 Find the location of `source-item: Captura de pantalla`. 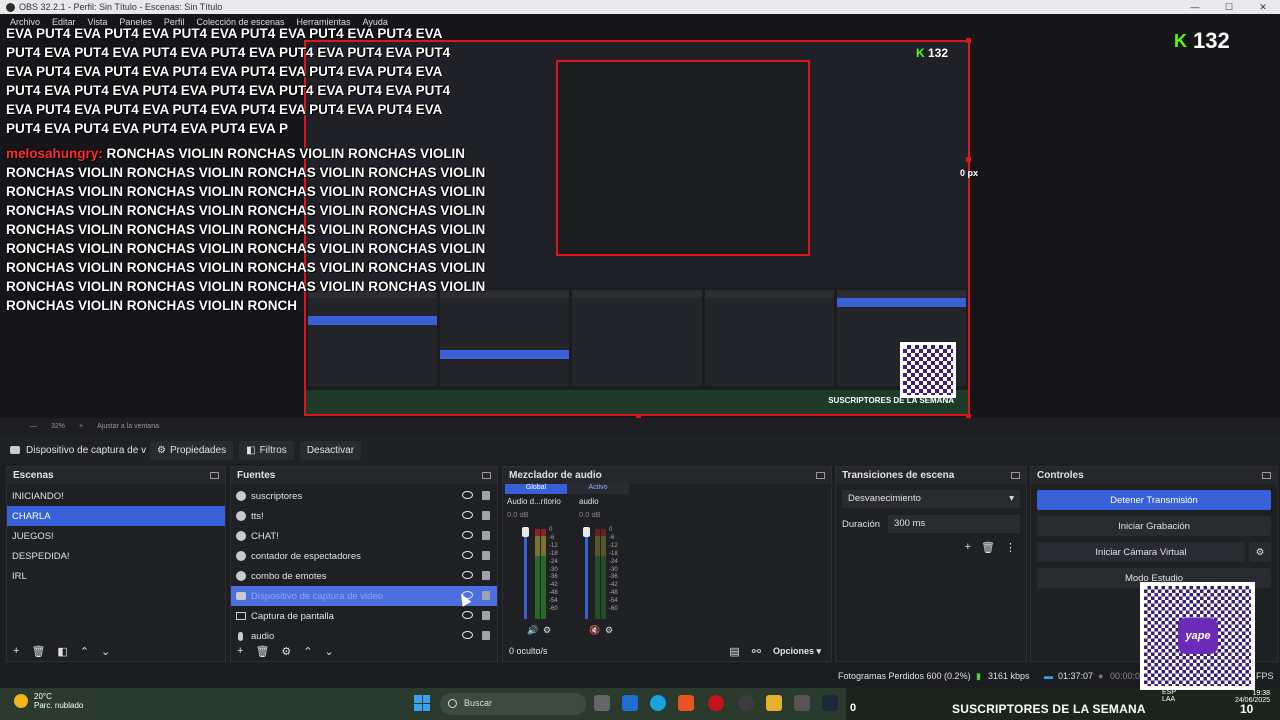

source-item: Captura de pantalla is located at coordinates (364, 616).